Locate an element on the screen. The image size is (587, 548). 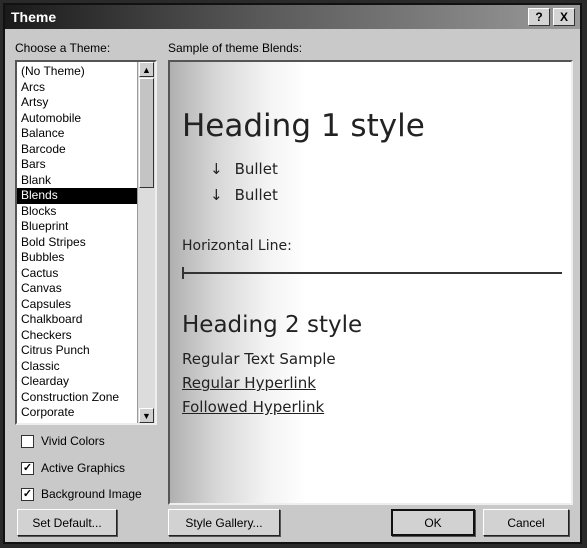
theme-list-item: (No Theme) is located at coordinates (77, 72).